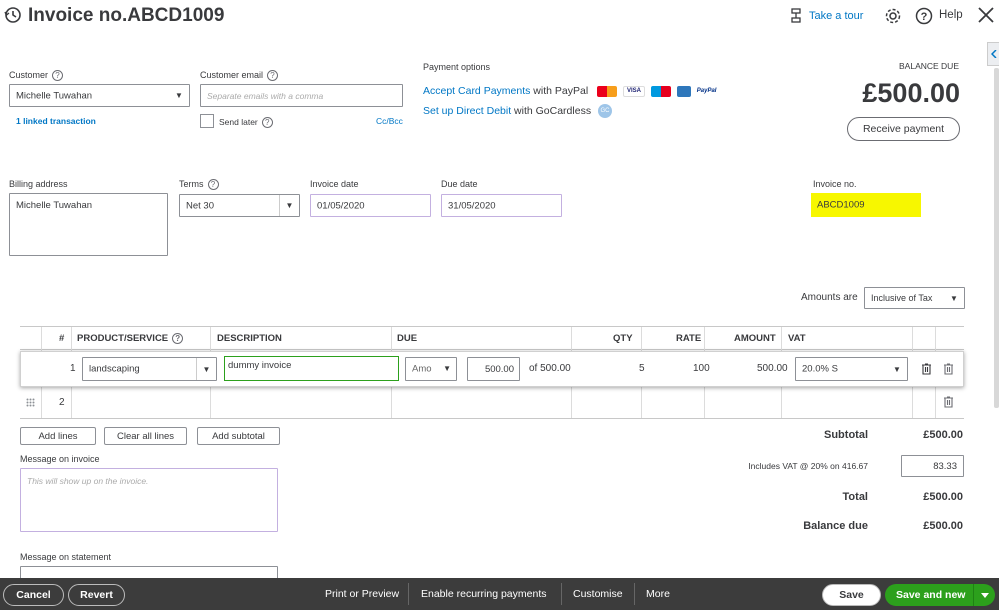 This screenshot has width=999, height=610. Describe the element at coordinates (472, 205) in the screenshot. I see `due-date-value: 31/05/2020` at that location.